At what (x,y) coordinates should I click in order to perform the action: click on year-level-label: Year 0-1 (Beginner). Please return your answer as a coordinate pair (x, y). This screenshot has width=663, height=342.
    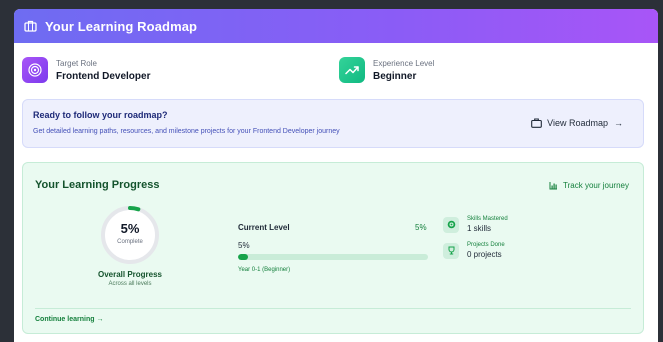
    Looking at the image, I should click on (264, 270).